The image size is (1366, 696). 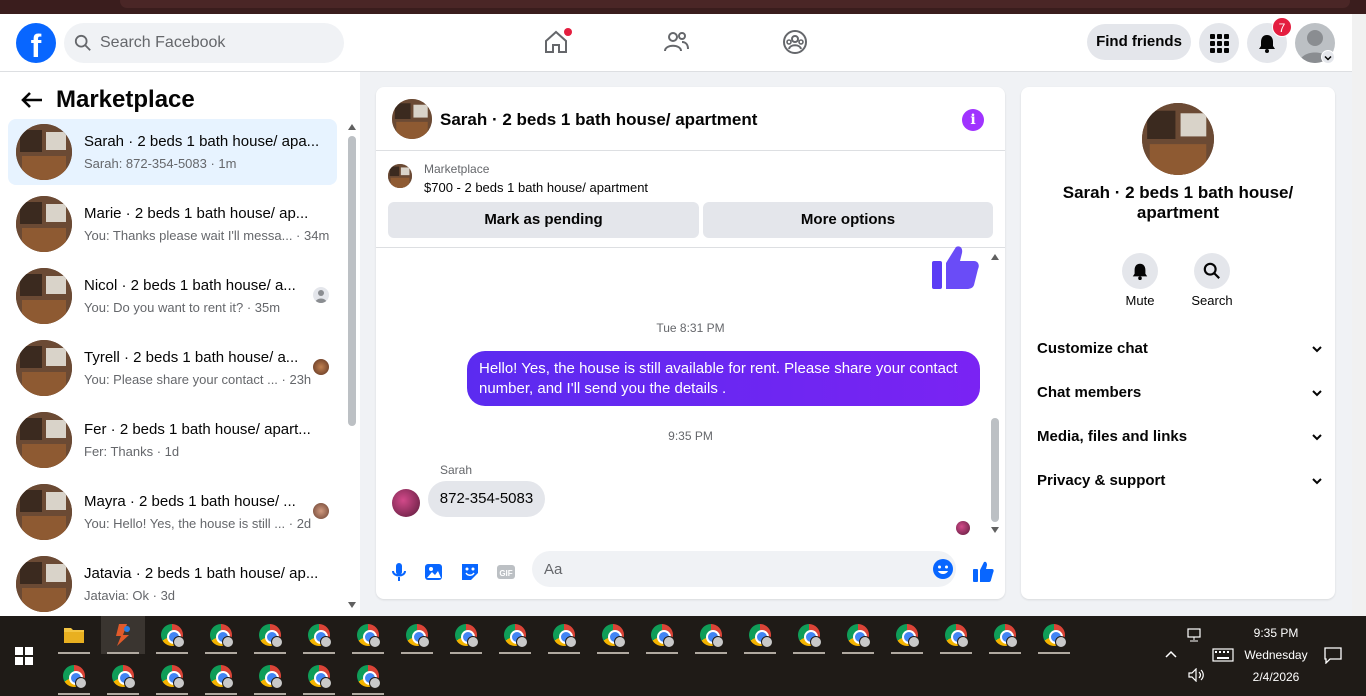 What do you see at coordinates (74, 635) in the screenshot?
I see `file-explorer-icon` at bounding box center [74, 635].